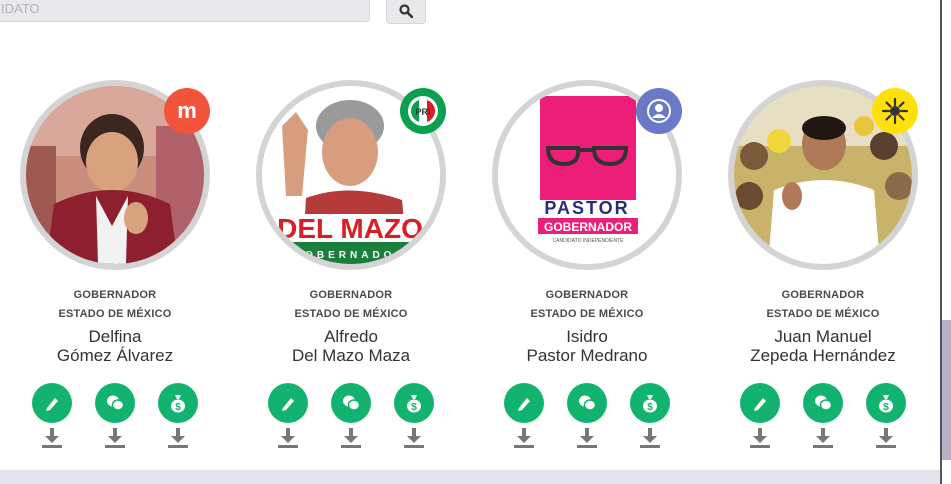 Image resolution: width=951 pixels, height=484 pixels. What do you see at coordinates (115, 355) in the screenshot?
I see `candidate-last-name: Gómez Álvarez` at bounding box center [115, 355].